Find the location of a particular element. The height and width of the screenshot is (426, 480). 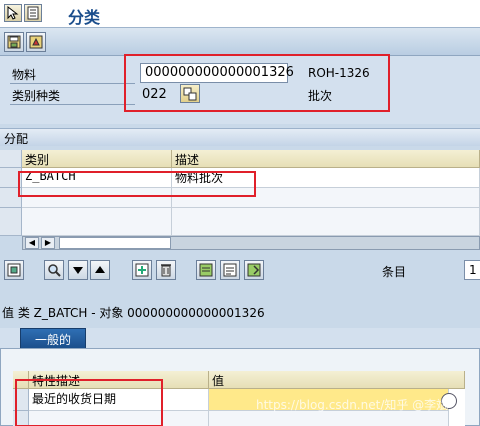

assignment-section-bar: 分配 is located at coordinates (240, 137).